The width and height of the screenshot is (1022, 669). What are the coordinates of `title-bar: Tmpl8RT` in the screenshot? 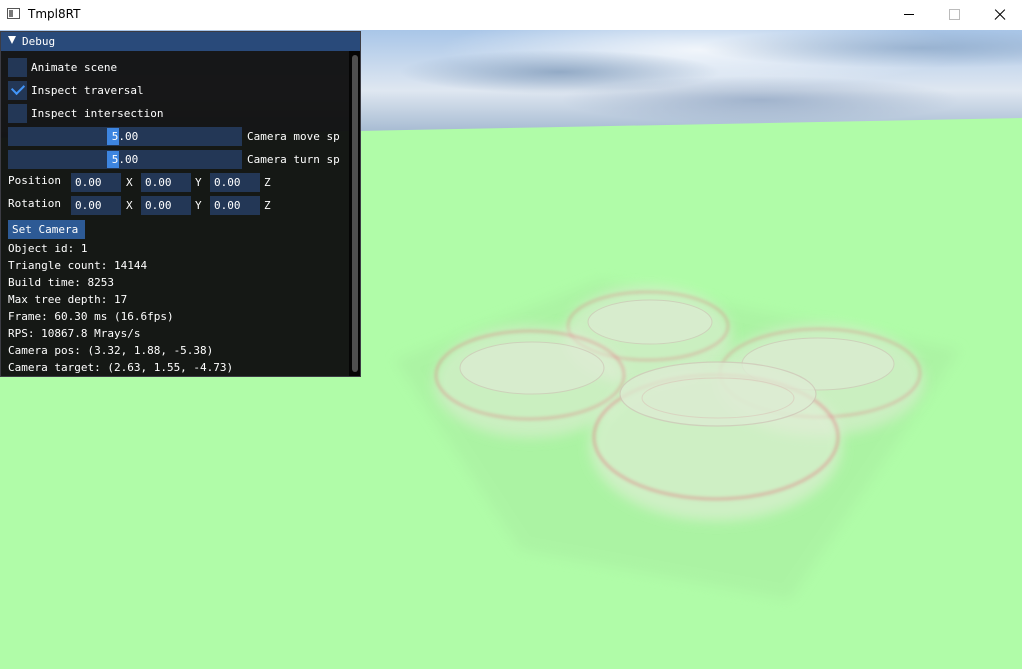 It's located at (511, 15).